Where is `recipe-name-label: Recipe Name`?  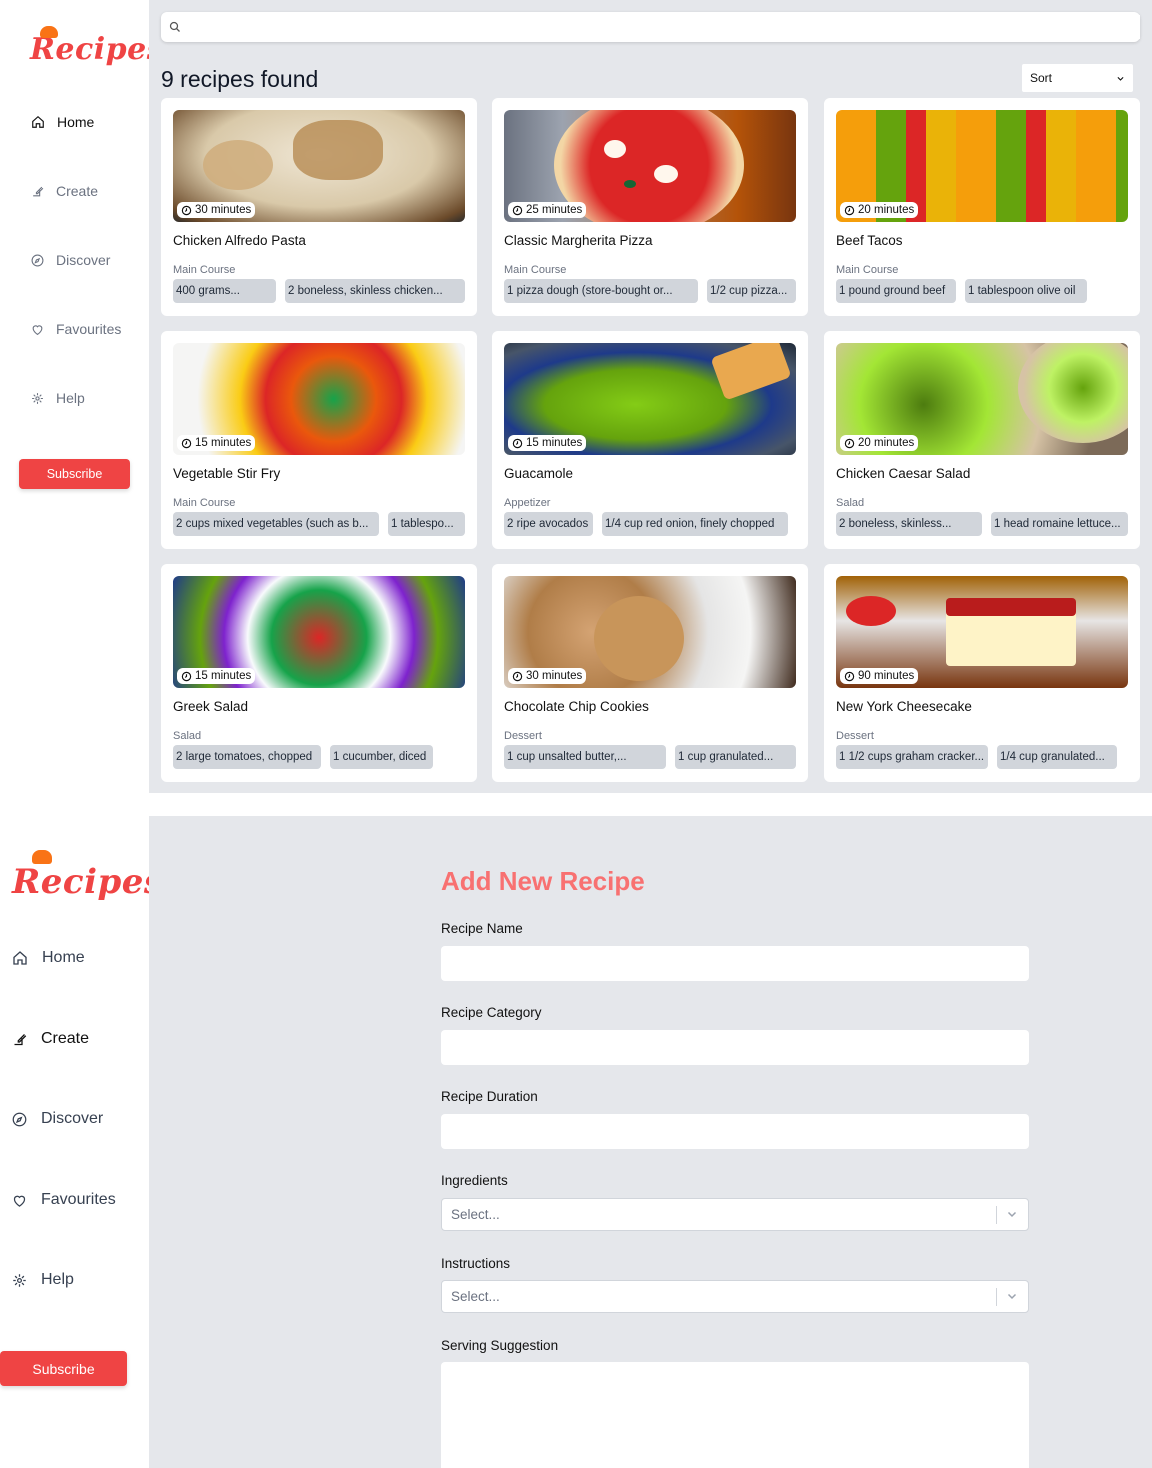
recipe-name-label: Recipe Name is located at coordinates (482, 928).